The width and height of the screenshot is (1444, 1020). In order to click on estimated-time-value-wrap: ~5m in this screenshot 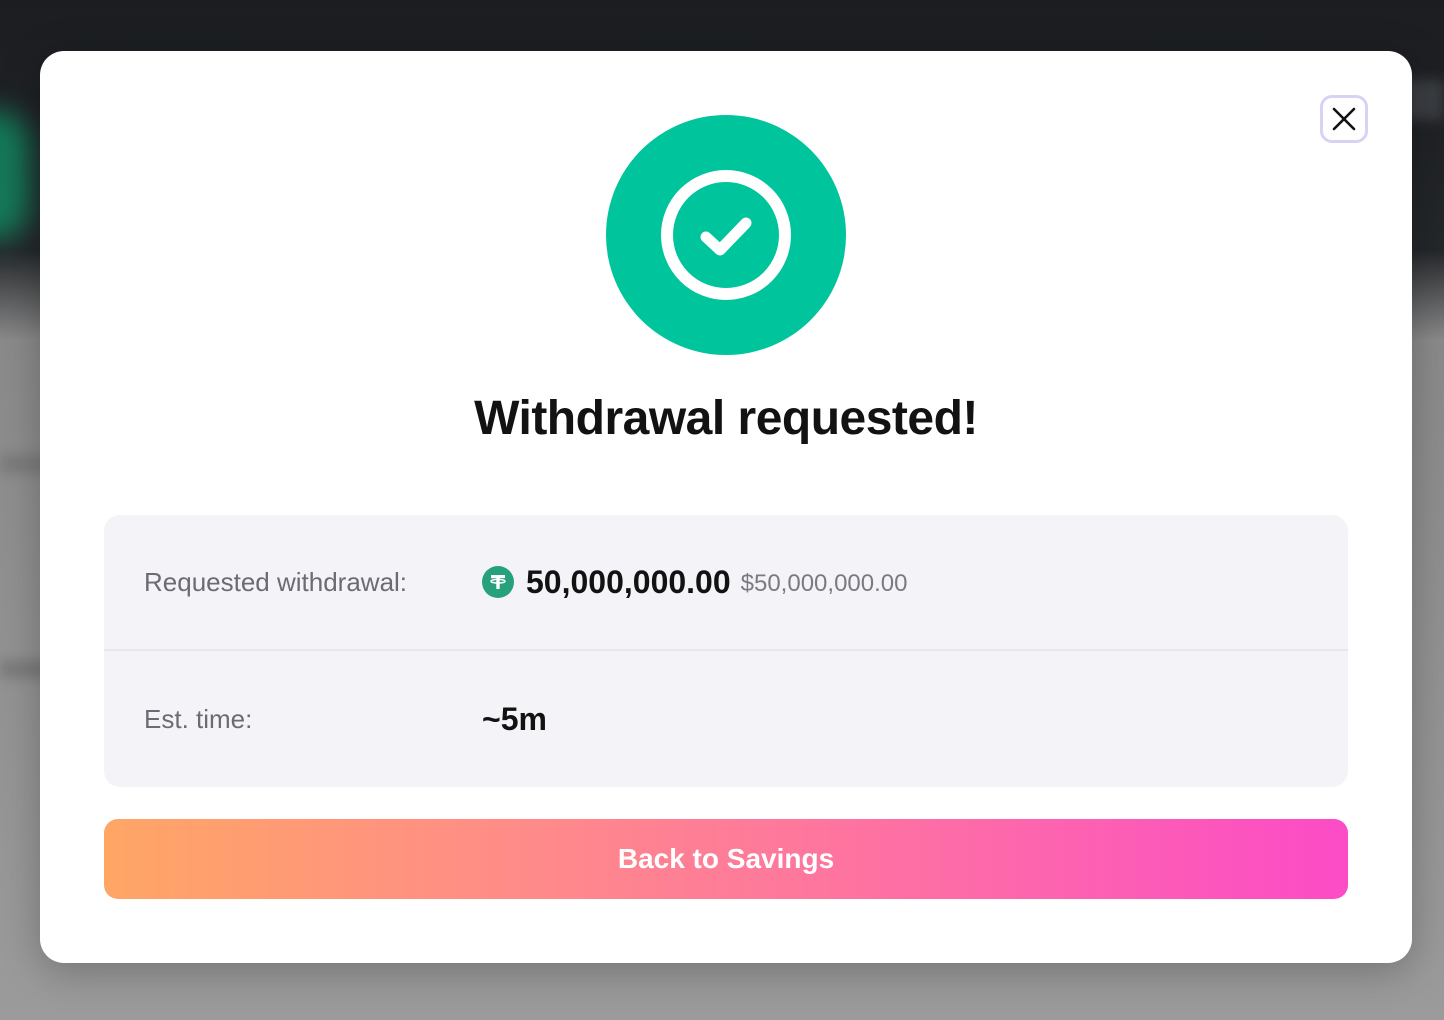, I will do `click(514, 719)`.